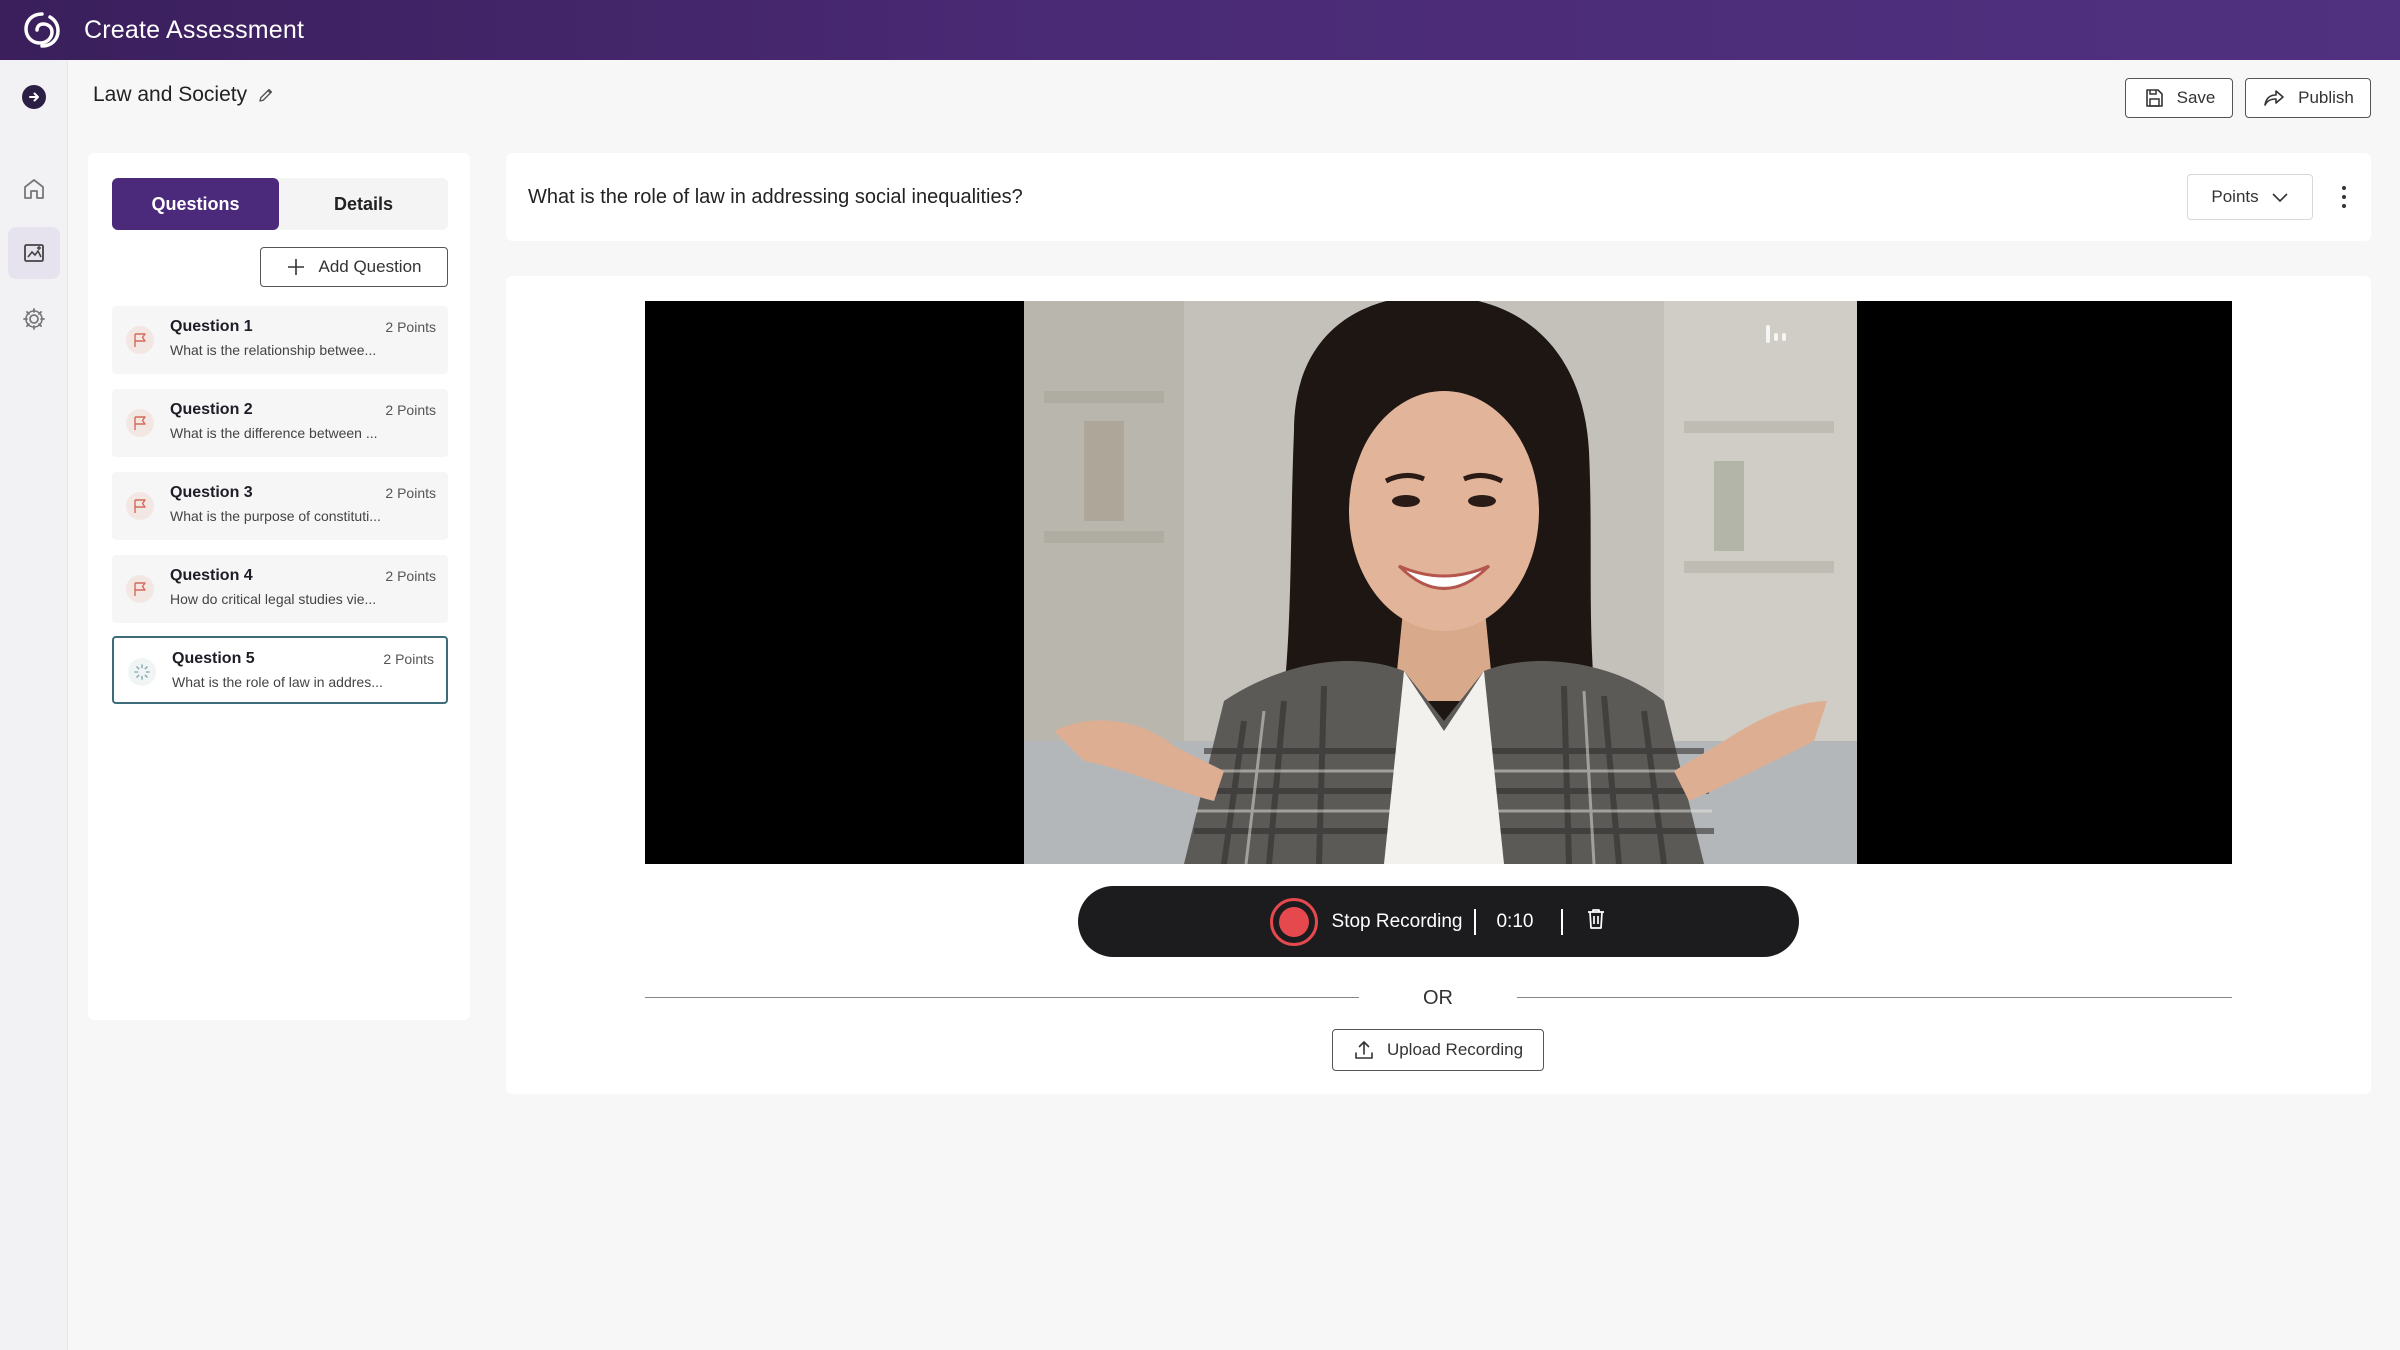 This screenshot has width=2400, height=1350. What do you see at coordinates (1364, 1050) in the screenshot?
I see `upload-icon` at bounding box center [1364, 1050].